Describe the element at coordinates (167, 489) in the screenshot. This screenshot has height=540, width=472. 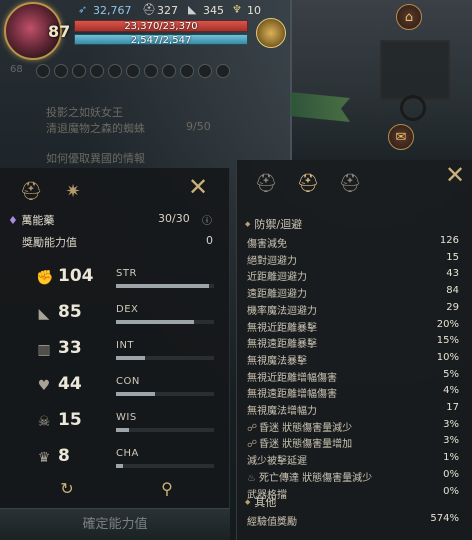
I see `search-icon: ⚲` at that location.